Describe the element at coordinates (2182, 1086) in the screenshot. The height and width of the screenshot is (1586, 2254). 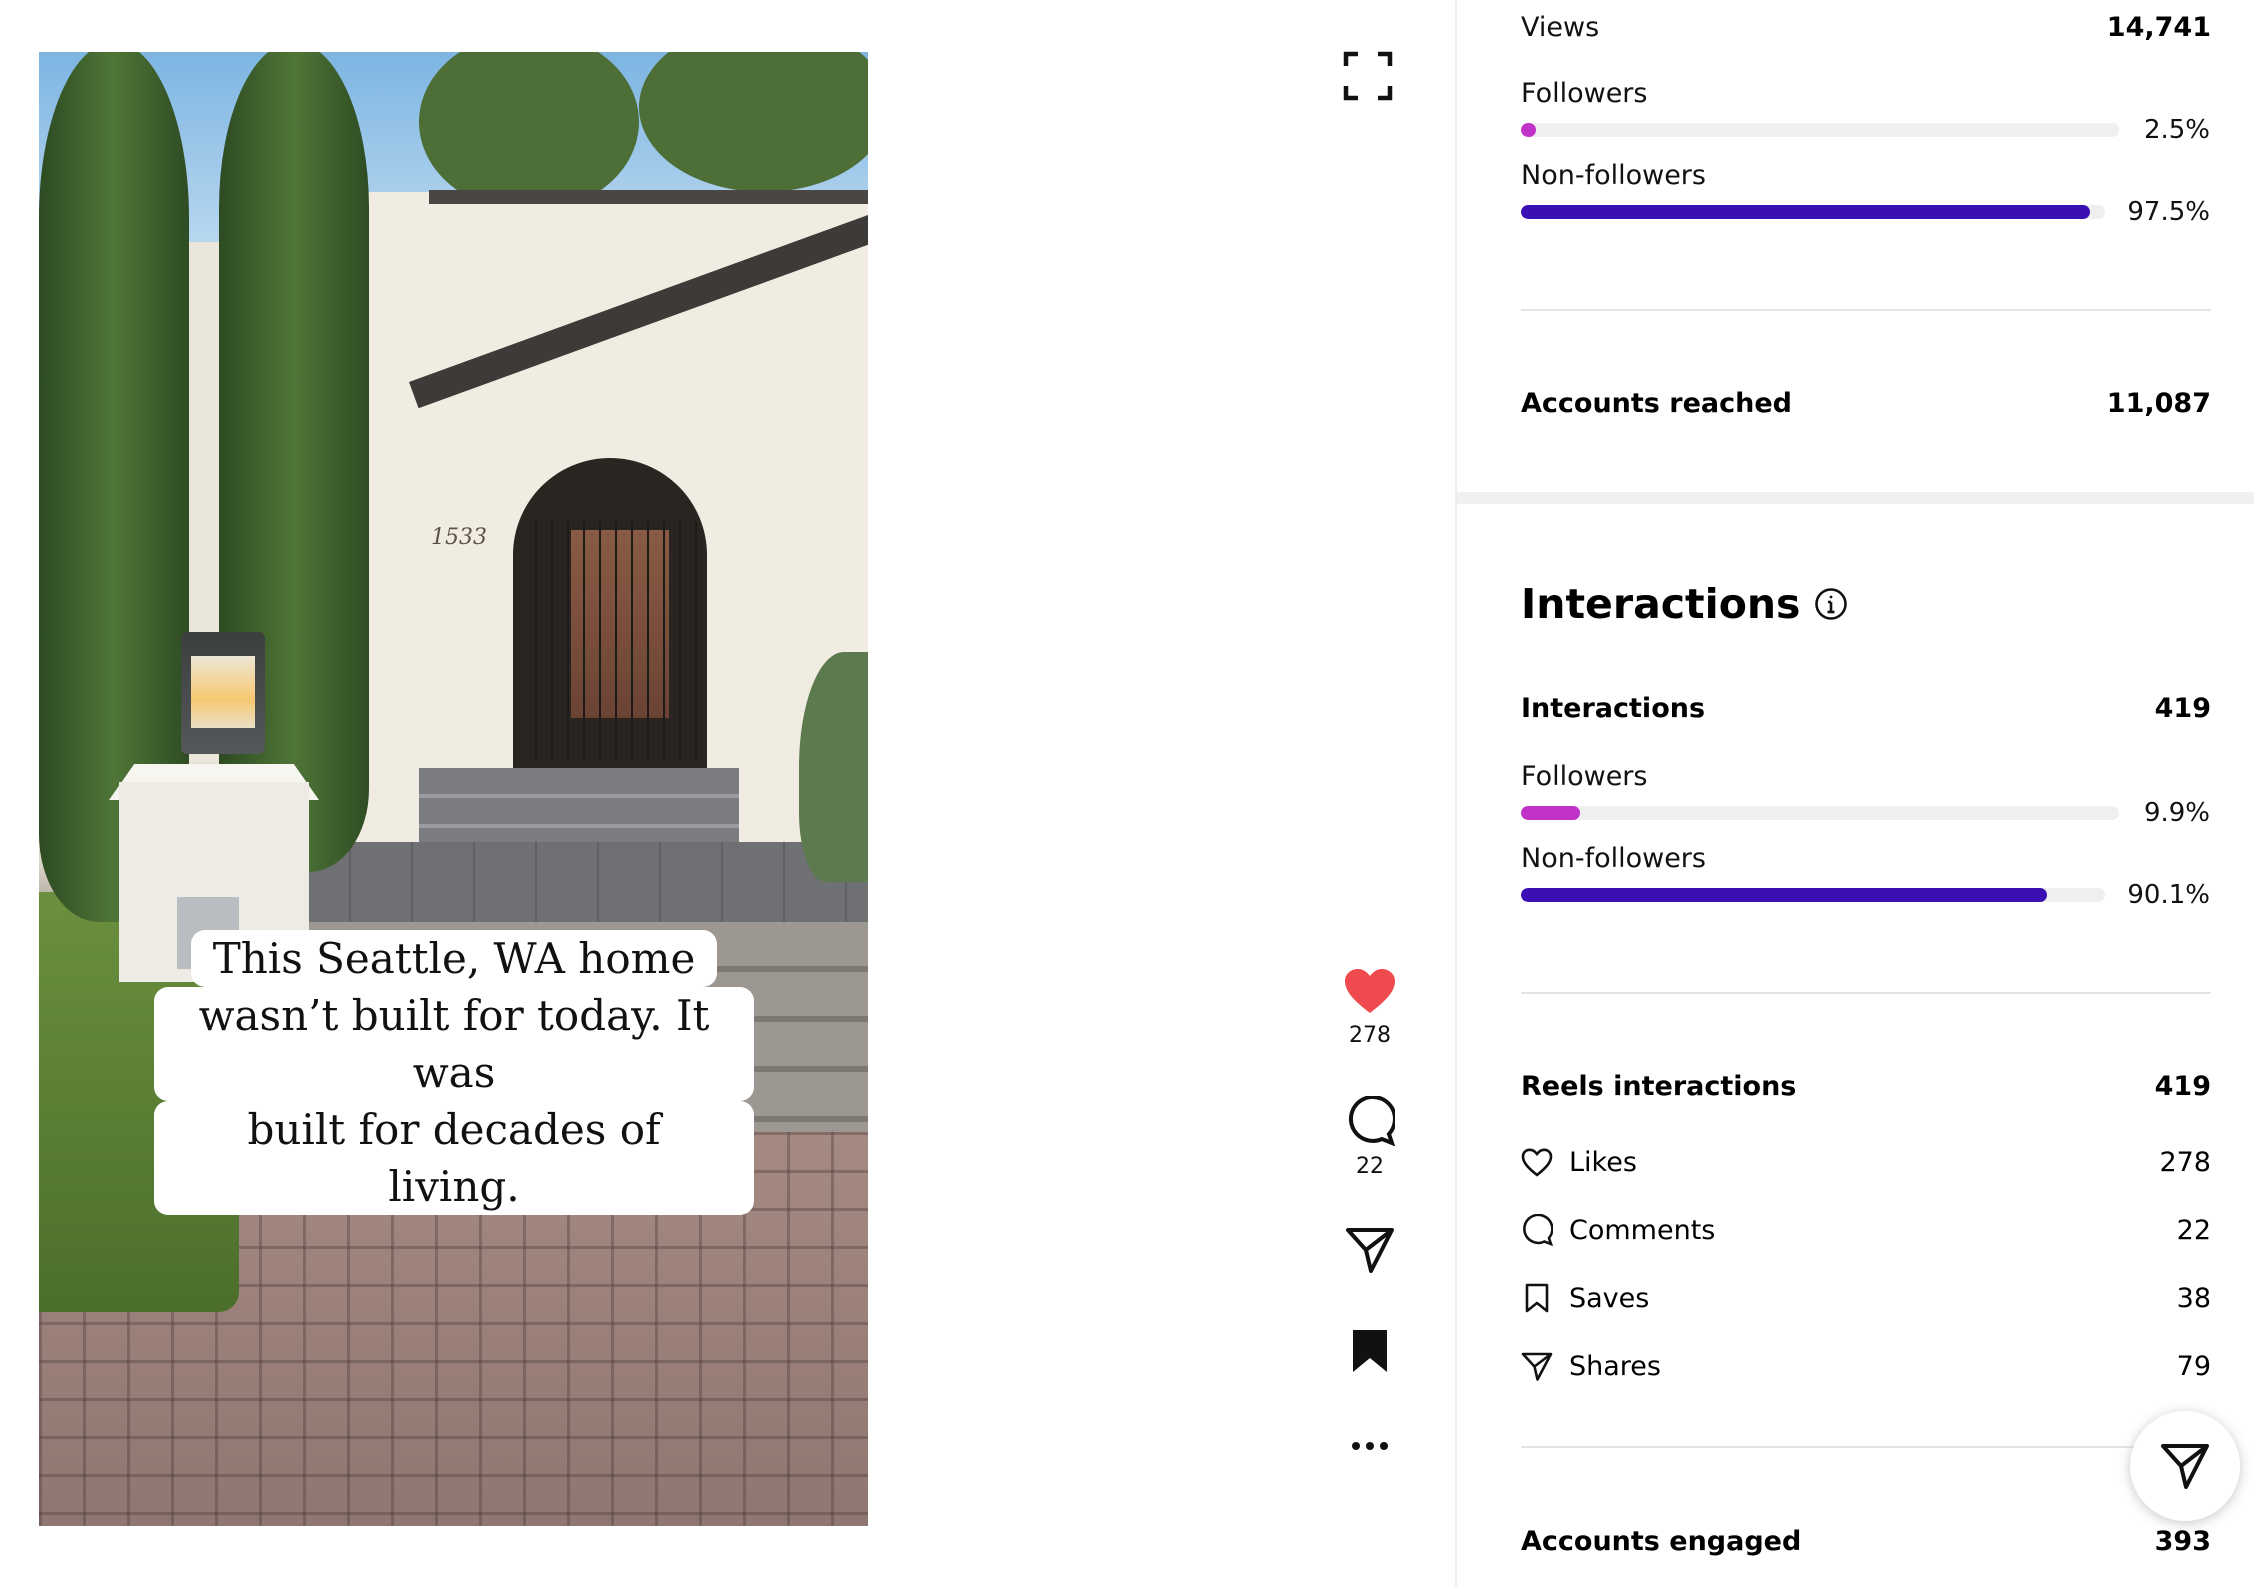
I see `reels-interactions-value: 419` at that location.